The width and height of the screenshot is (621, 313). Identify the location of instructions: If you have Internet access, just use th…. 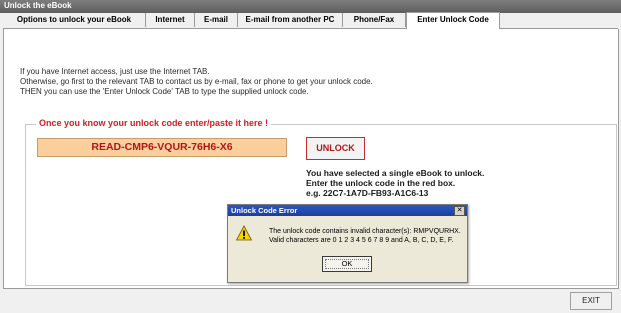
(196, 82).